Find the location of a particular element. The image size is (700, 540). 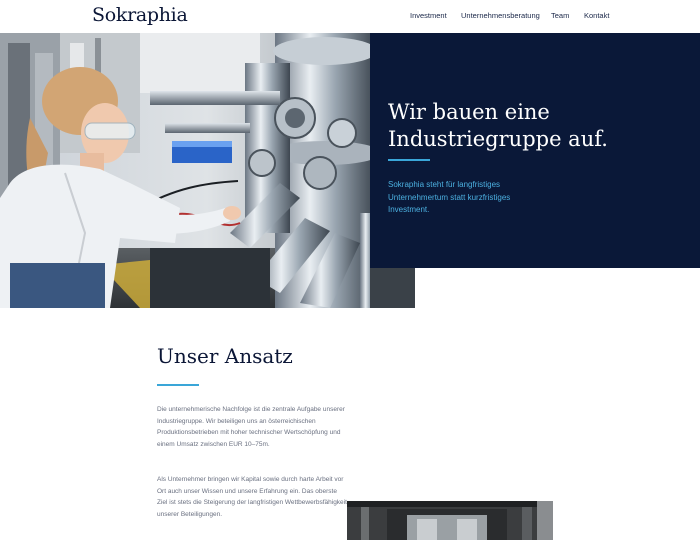

building-photo is located at coordinates (450, 520).